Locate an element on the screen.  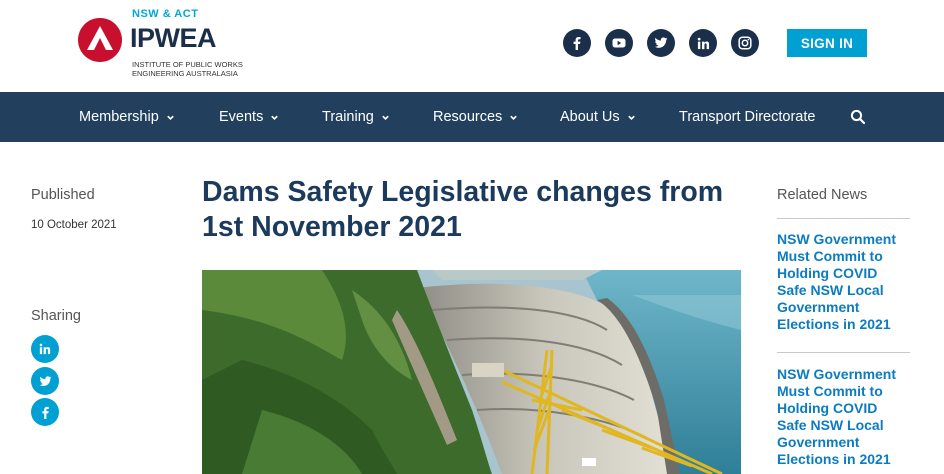
instagram-icon is located at coordinates (745, 43).